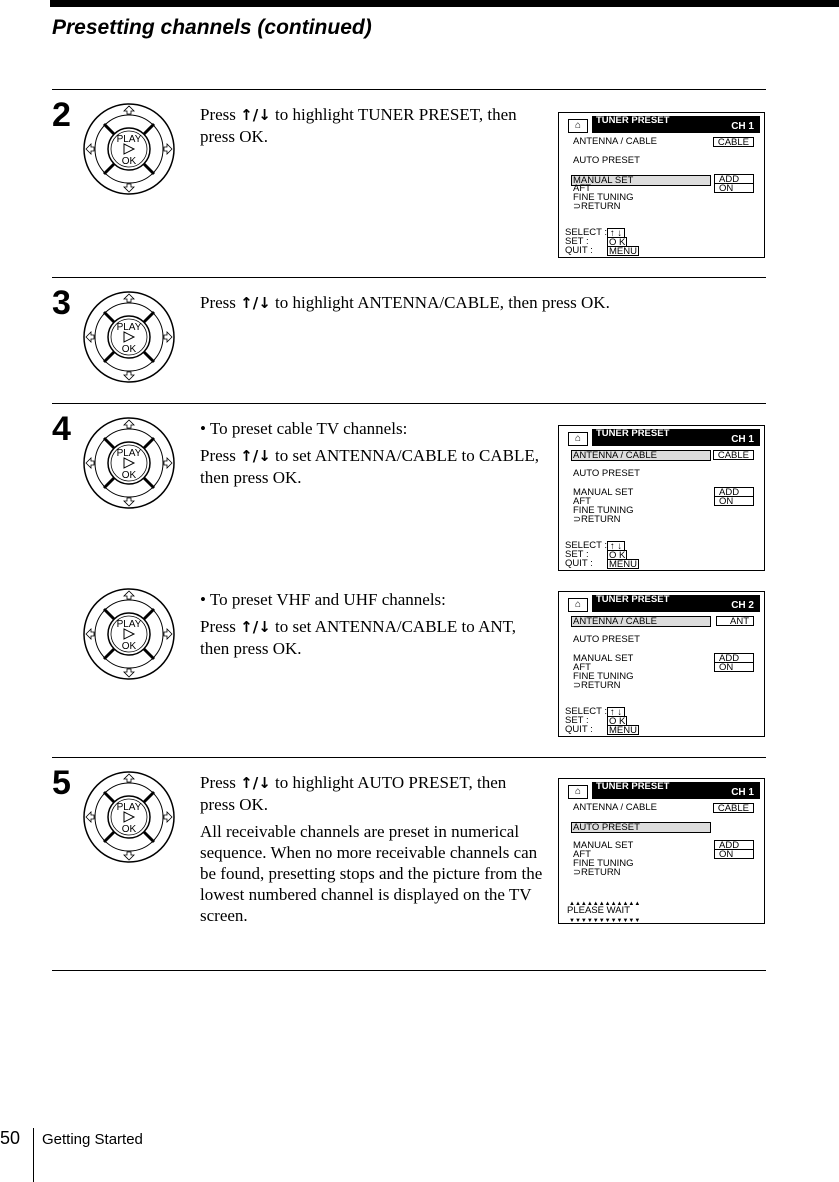 The width and height of the screenshot is (839, 1182). Describe the element at coordinates (212, 27) in the screenshot. I see `page-title: Presetting channels (continued)` at that location.